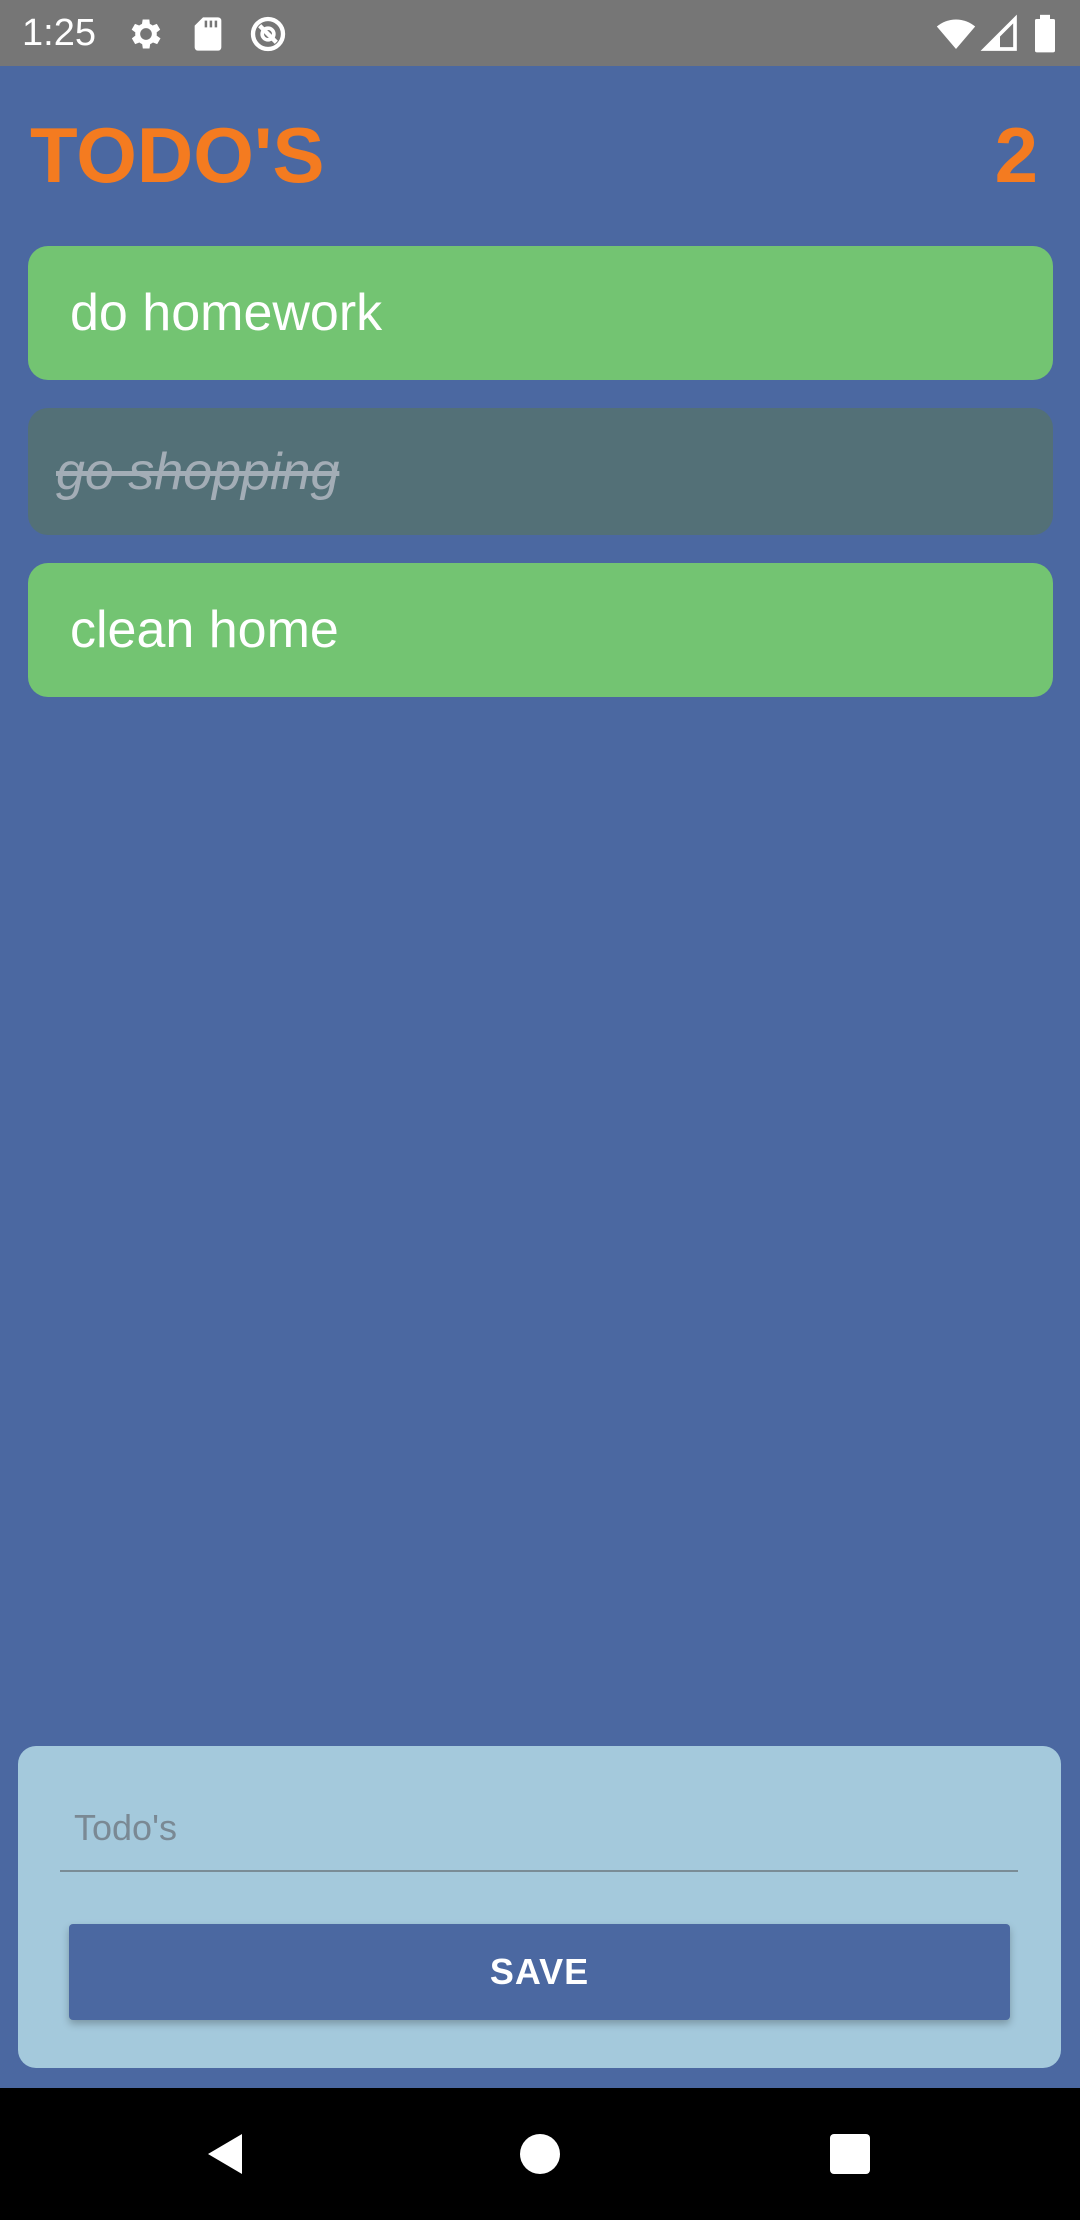  I want to click on sd-card-icon, so click(208, 34).